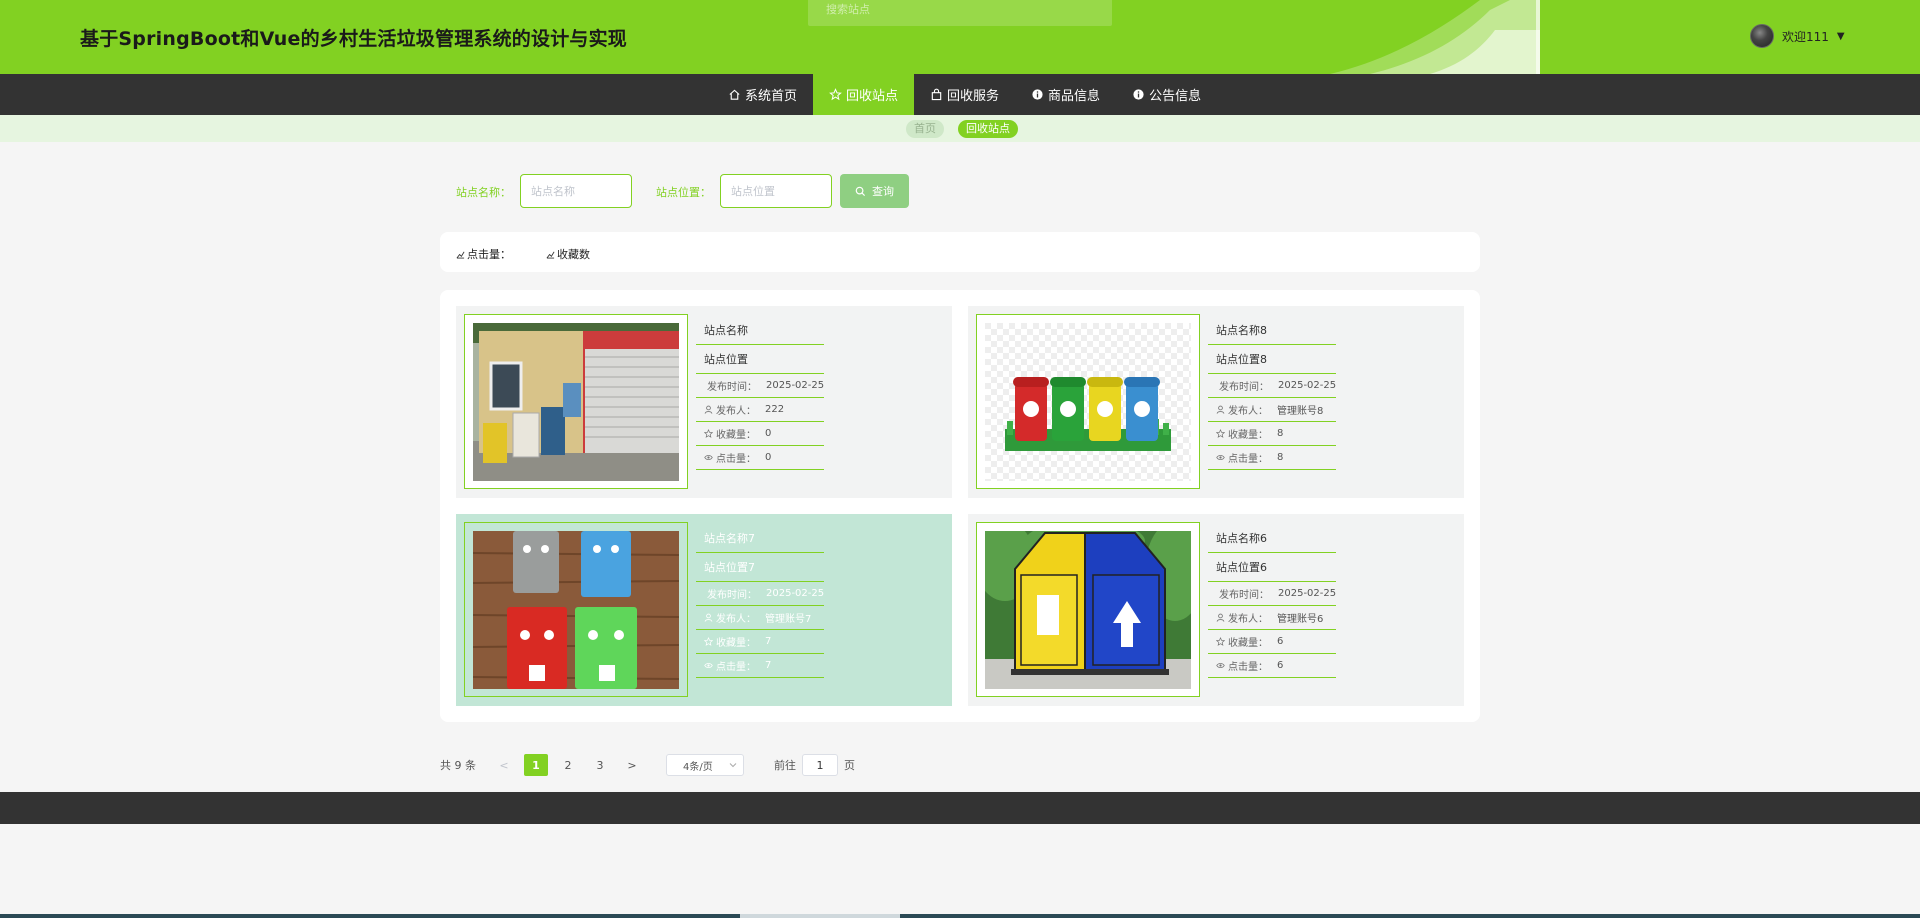 The image size is (1920, 918). I want to click on nav-item-recycle-service: 回收服务, so click(964, 94).